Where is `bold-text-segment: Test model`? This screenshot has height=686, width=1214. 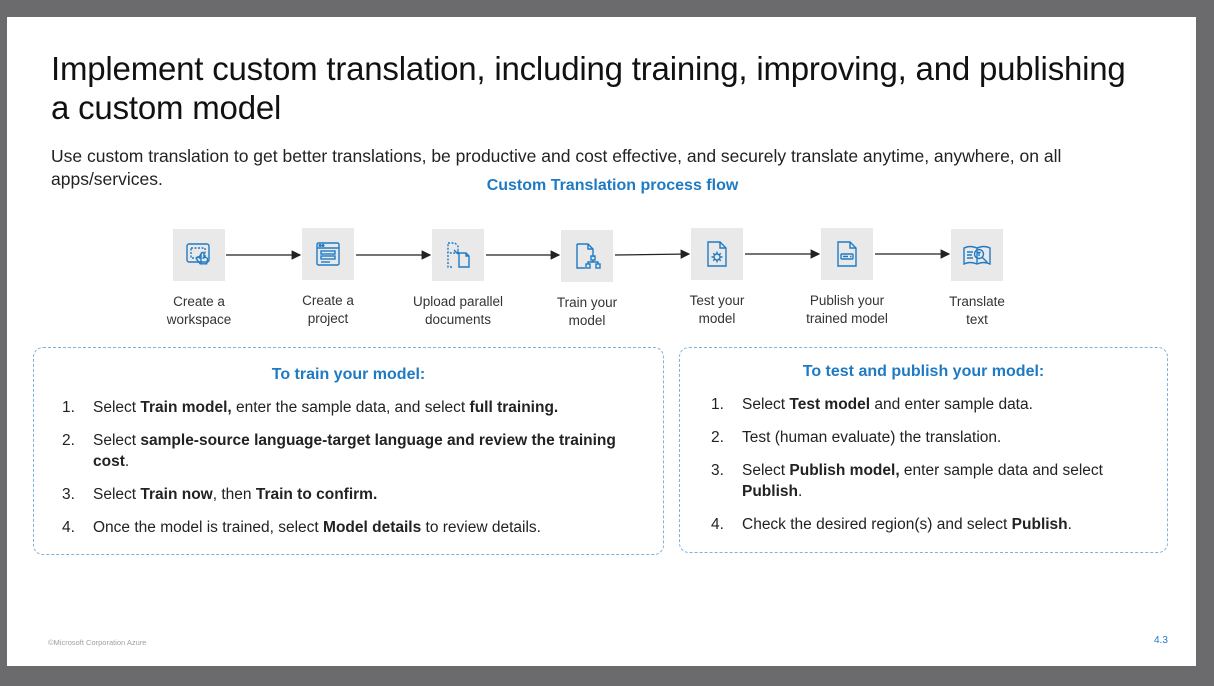
bold-text-segment: Test model is located at coordinates (830, 404).